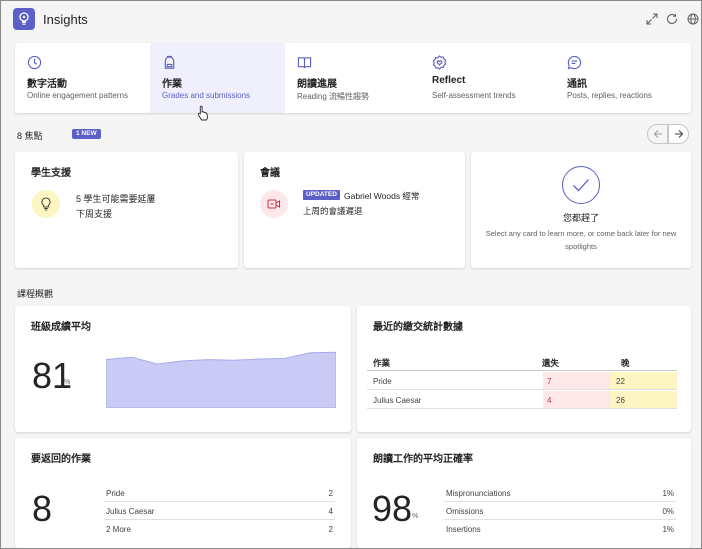 The image size is (702, 549). What do you see at coordinates (668, 511) in the screenshot?
I see `metric-value: 0%` at bounding box center [668, 511].